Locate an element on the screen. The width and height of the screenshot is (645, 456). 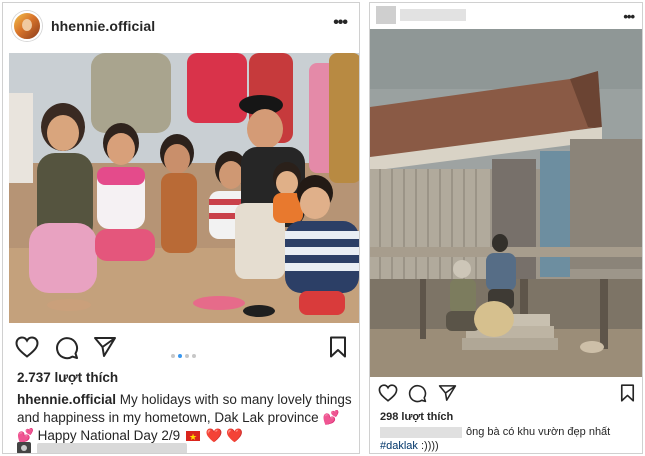
left-post-header: hhennie.official ••• is located at coordinates (181, 26).